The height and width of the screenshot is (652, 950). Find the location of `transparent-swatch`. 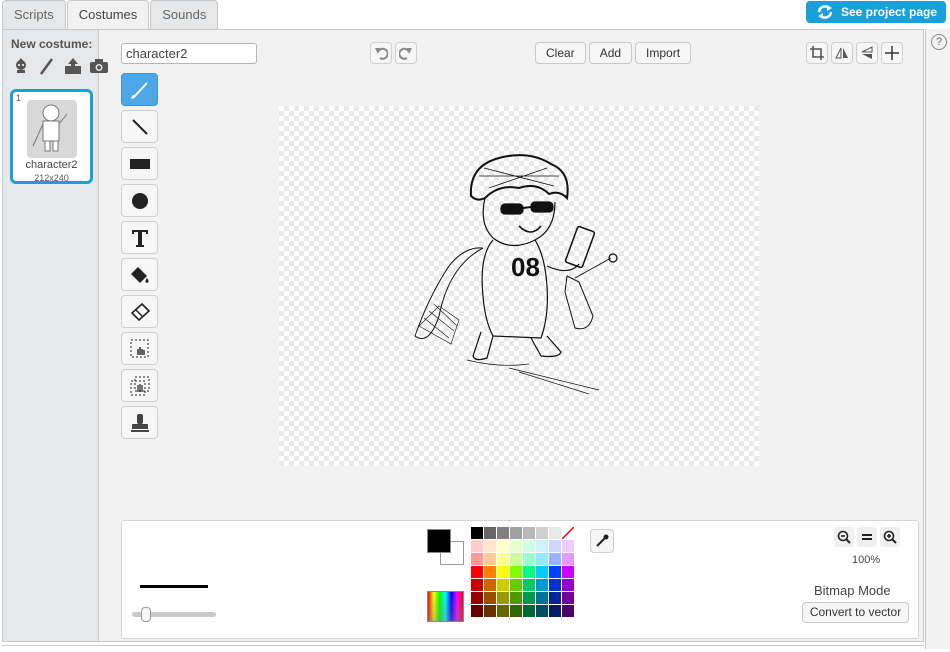

transparent-swatch is located at coordinates (568, 533).